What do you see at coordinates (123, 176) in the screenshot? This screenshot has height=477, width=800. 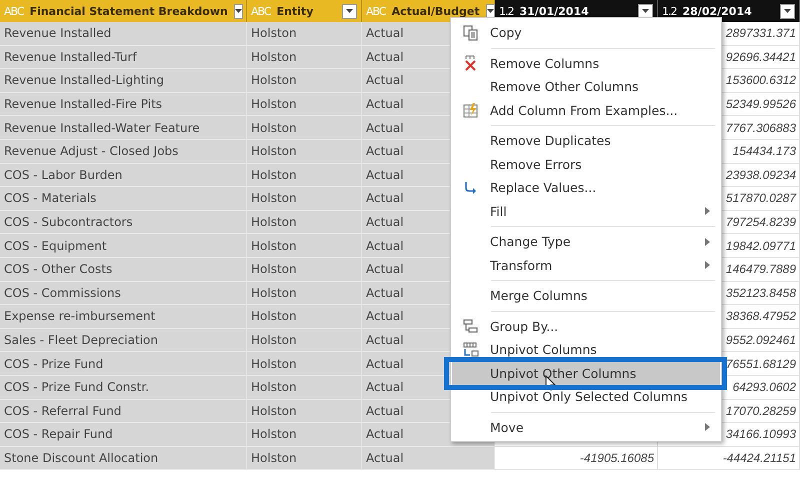 I see `table-cell: COS - Labor Burden` at bounding box center [123, 176].